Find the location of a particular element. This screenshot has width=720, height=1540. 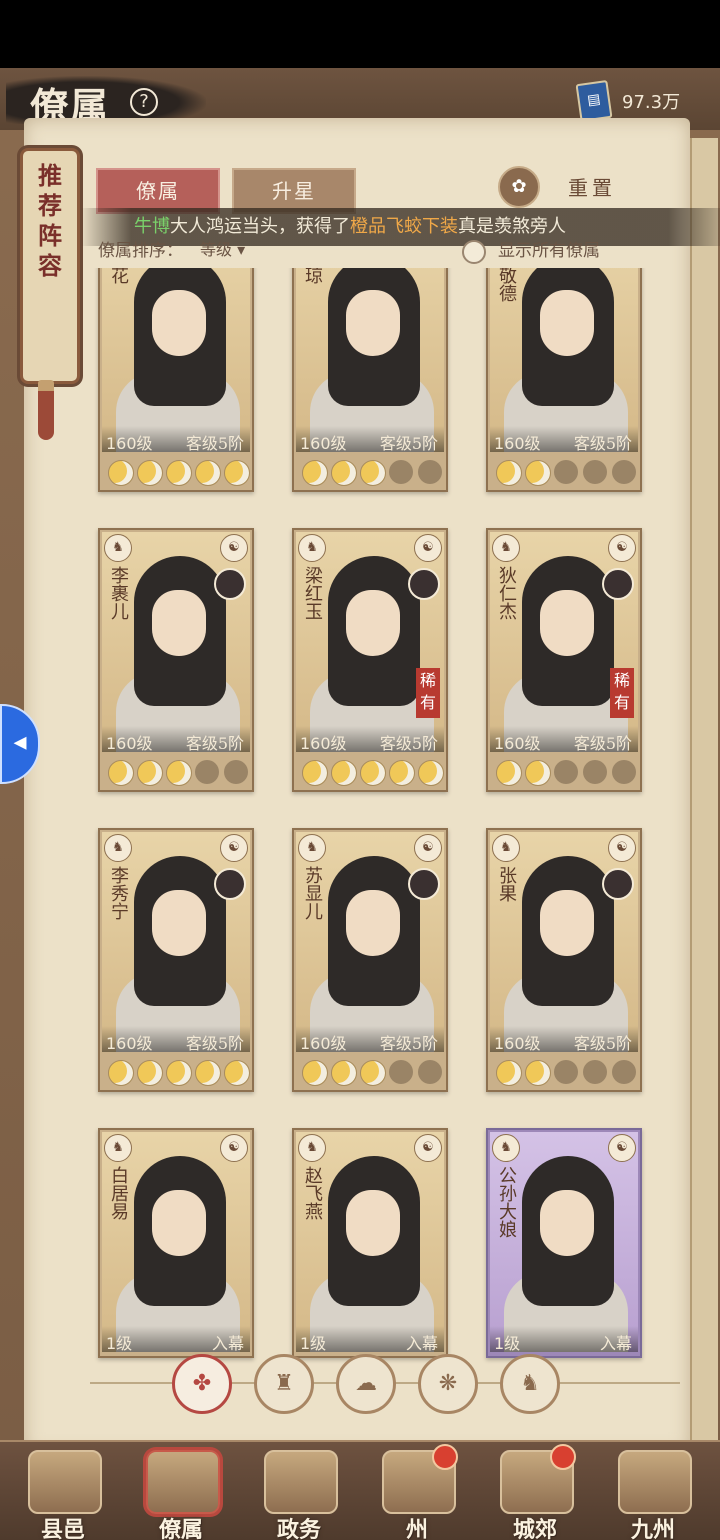

sort-value: 等级 is located at coordinates (216, 249).